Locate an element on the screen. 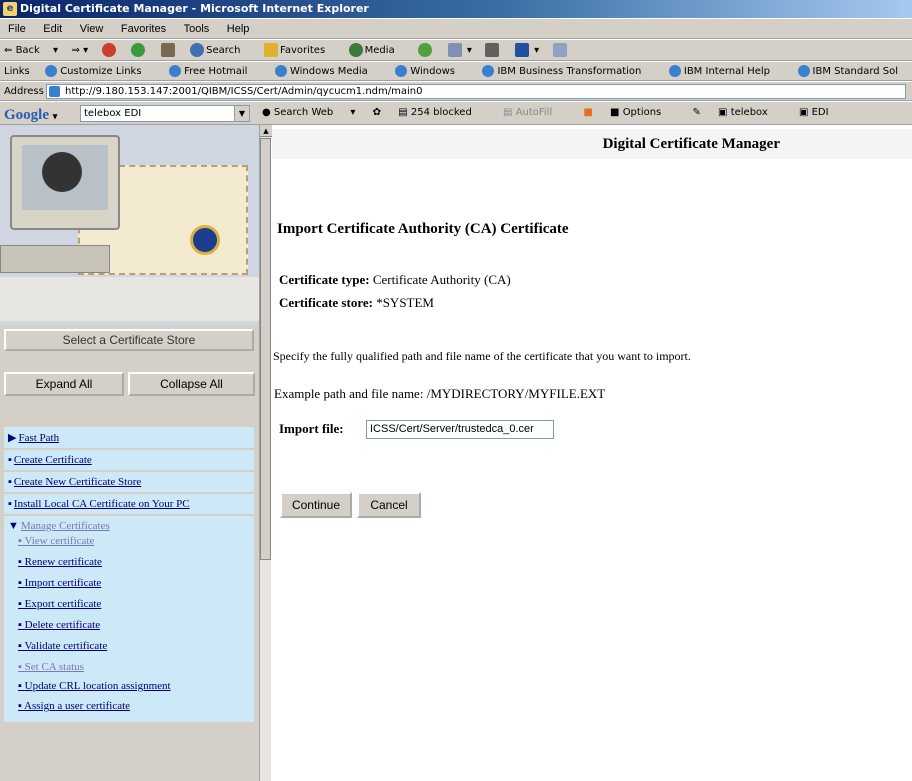 Image resolution: width=912 pixels, height=781 pixels. example-value: /MYDIRECTORY/MYFILE.EXT is located at coordinates (516, 393).